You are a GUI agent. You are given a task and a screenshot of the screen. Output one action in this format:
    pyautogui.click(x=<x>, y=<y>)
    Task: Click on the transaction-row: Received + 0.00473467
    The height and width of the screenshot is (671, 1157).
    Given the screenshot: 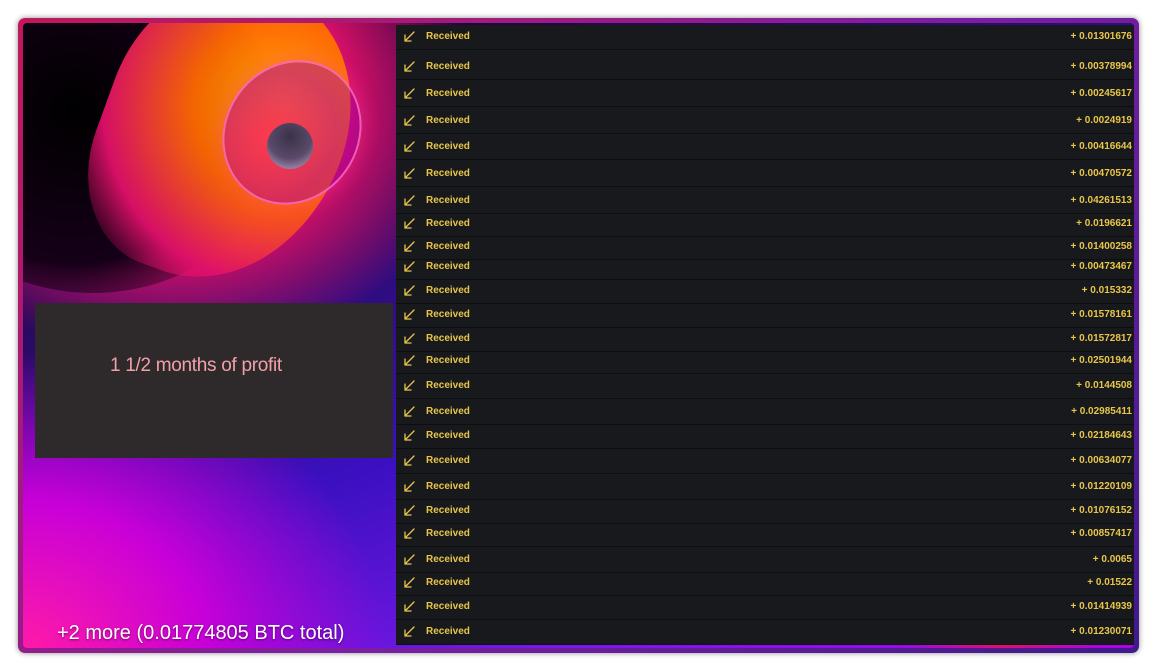 What is the action you would take?
    pyautogui.click(x=765, y=268)
    